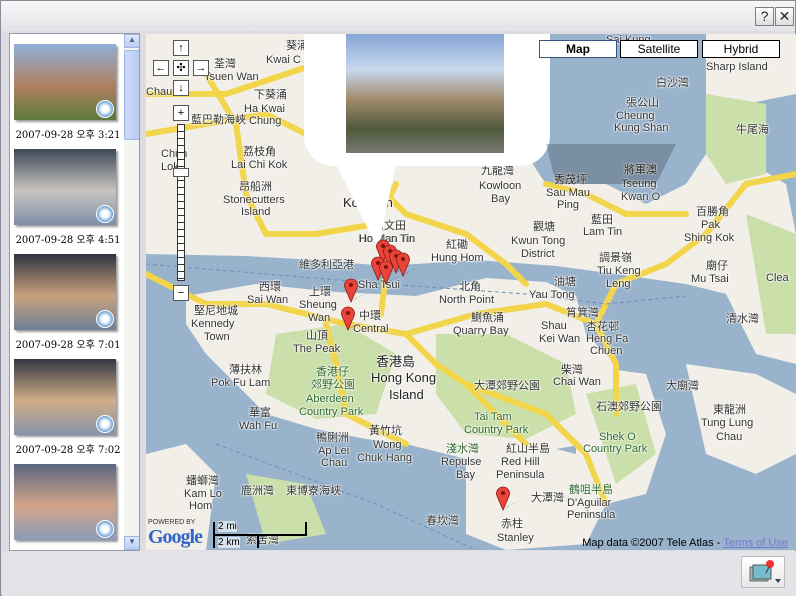  I want to click on map-label: 百勝角, so click(712, 212).